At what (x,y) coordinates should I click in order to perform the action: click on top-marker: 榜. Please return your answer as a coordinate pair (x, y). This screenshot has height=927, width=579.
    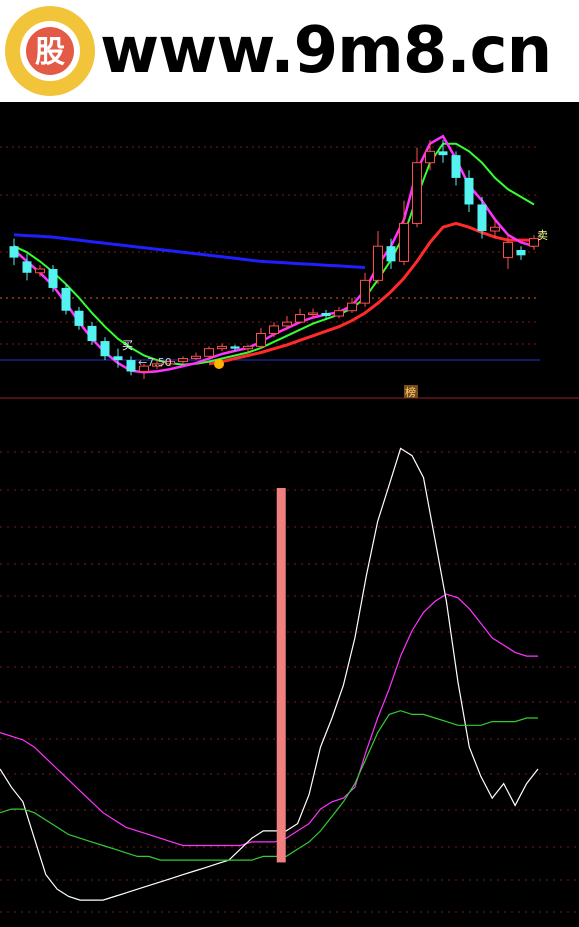
    Looking at the image, I should click on (410, 392).